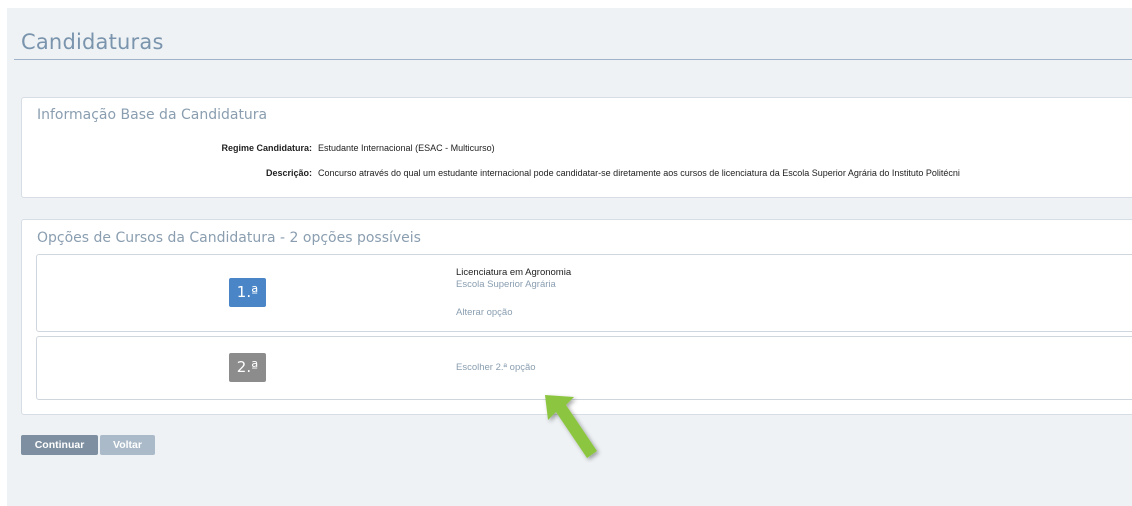 The image size is (1132, 506). Describe the element at coordinates (514, 272) in the screenshot. I see `course-name: Licenciatura em Agronomia` at that location.